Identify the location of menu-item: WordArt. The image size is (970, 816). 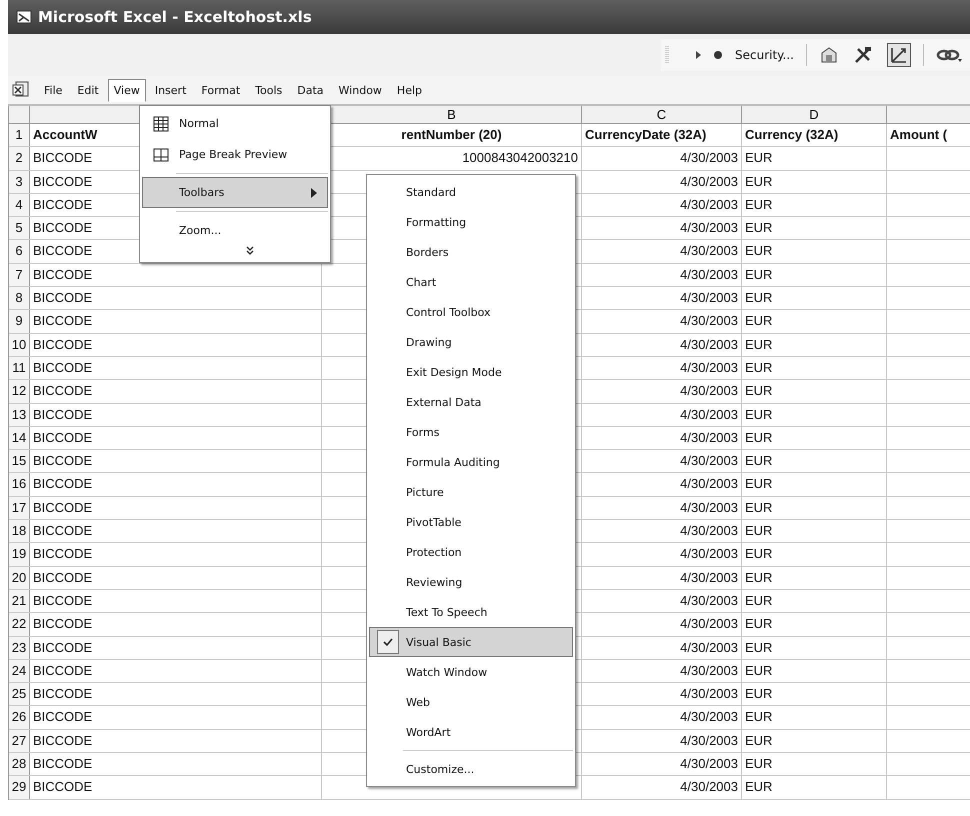
(471, 732).